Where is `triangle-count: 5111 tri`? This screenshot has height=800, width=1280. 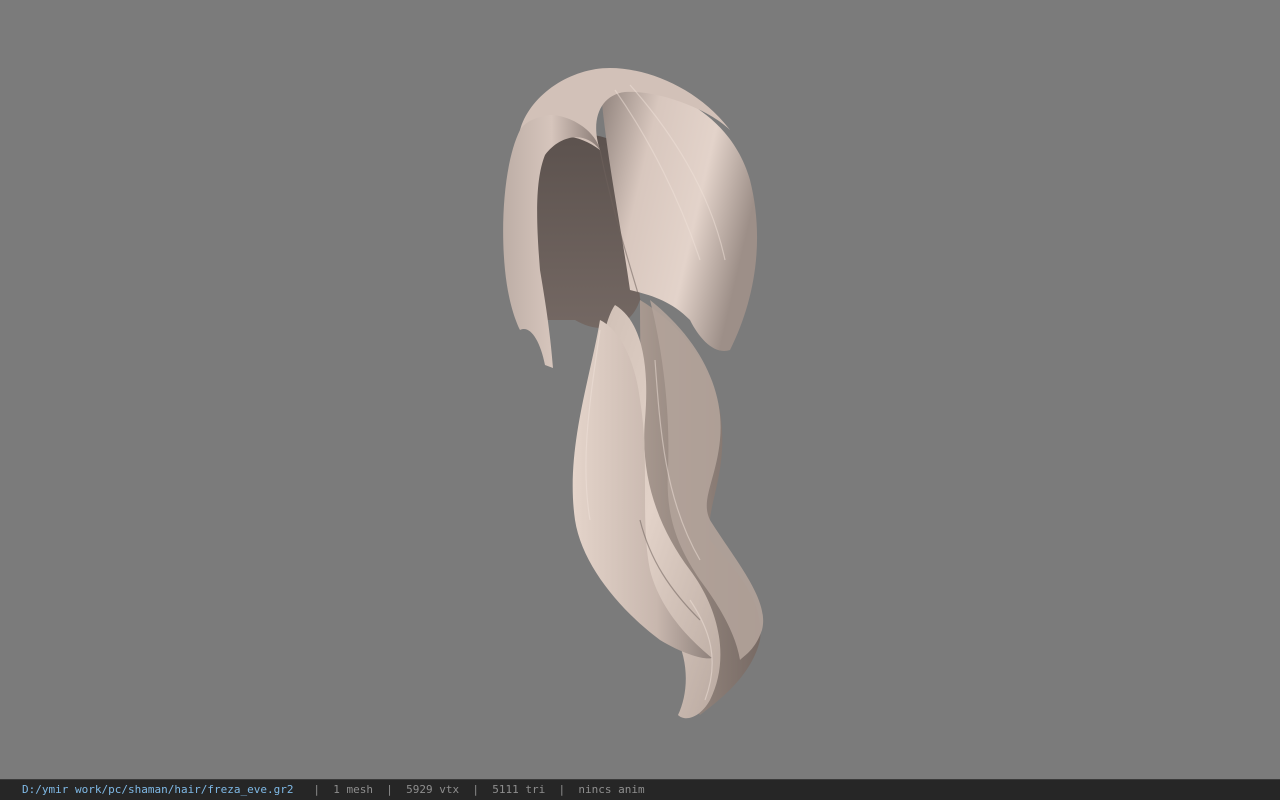
triangle-count: 5111 tri is located at coordinates (519, 789).